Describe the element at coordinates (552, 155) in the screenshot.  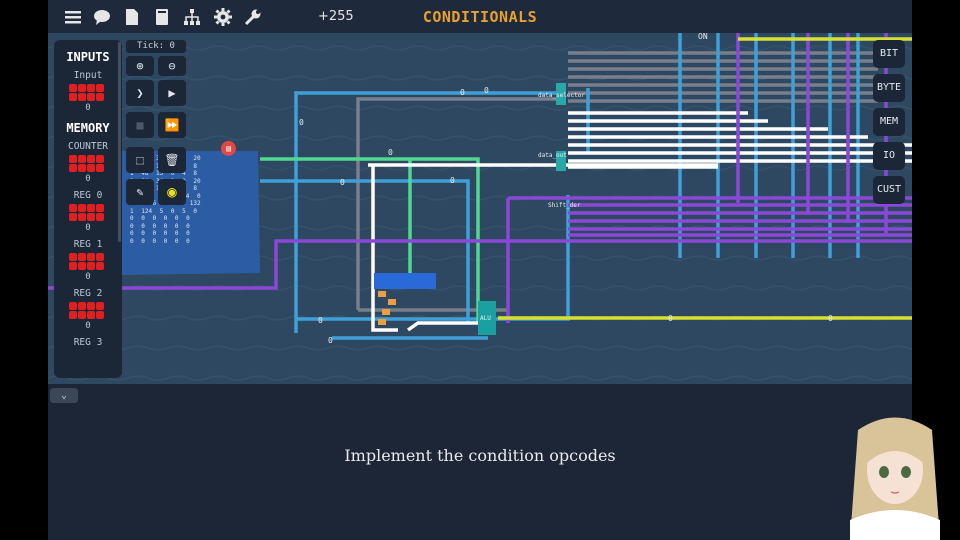
I see `data-out-label: data_out` at that location.